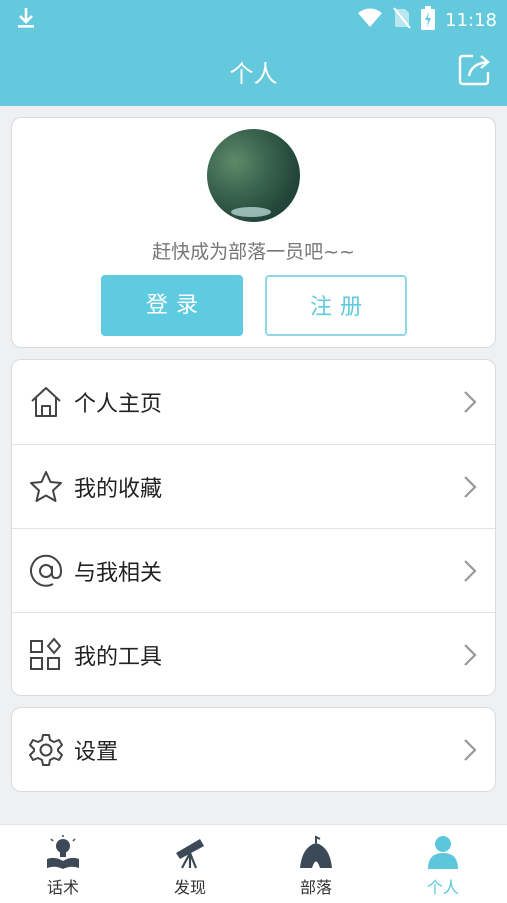  Describe the element at coordinates (26, 20) in the screenshot. I see `download-icon` at that location.